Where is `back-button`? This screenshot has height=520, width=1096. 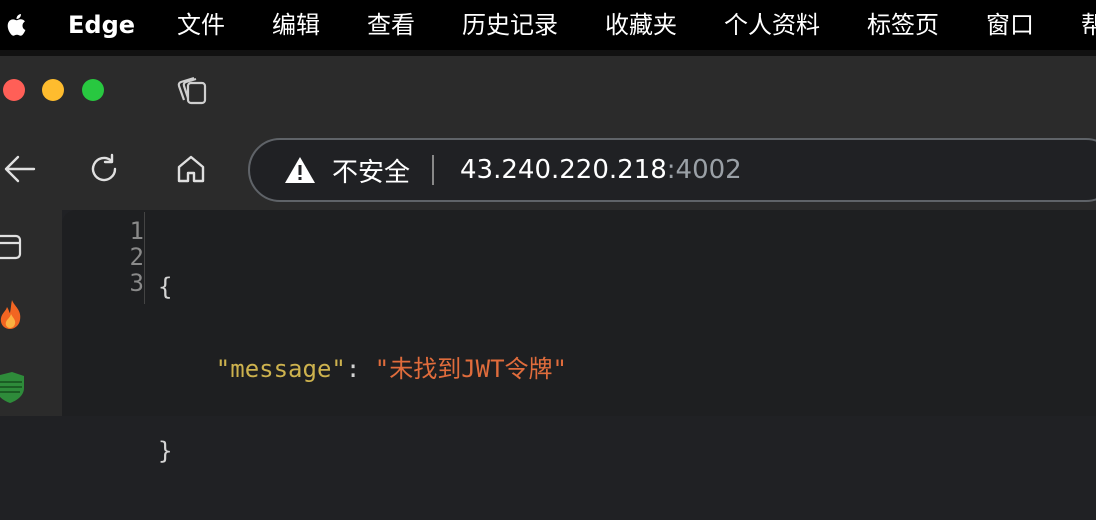
back-button is located at coordinates (19, 169).